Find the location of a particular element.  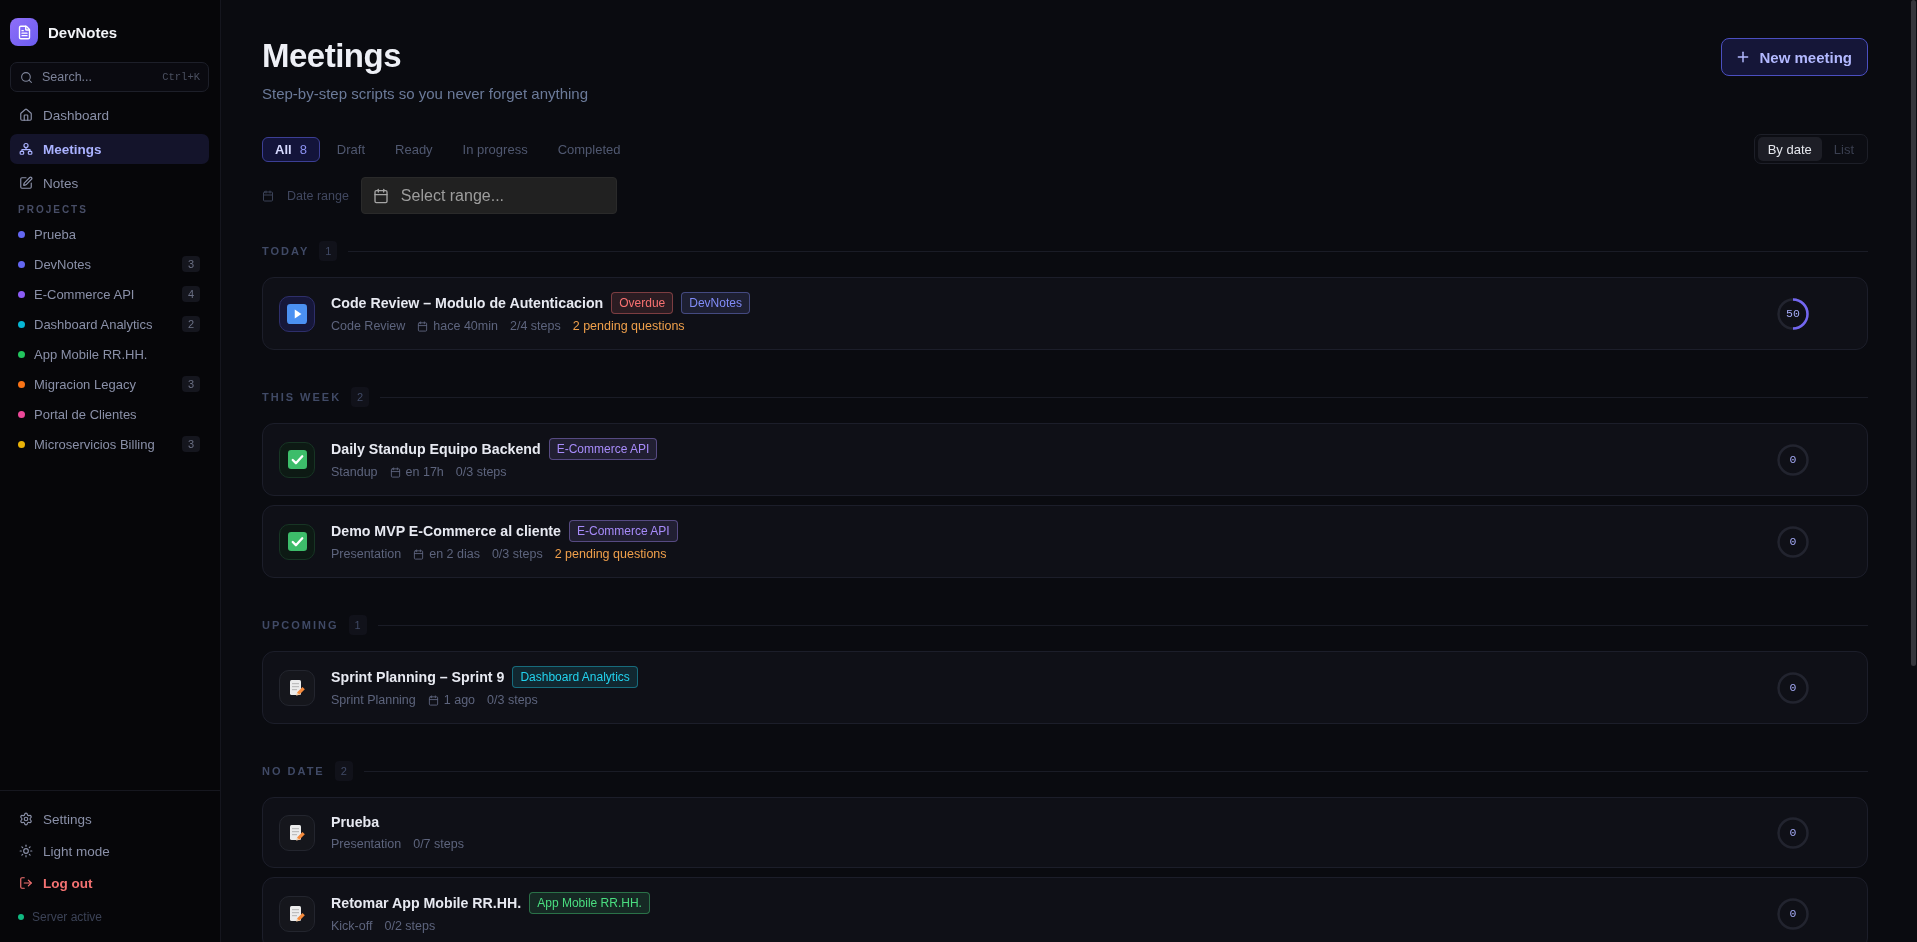

meeting-title: Retomar App Mobile RR.HH. is located at coordinates (426, 903).